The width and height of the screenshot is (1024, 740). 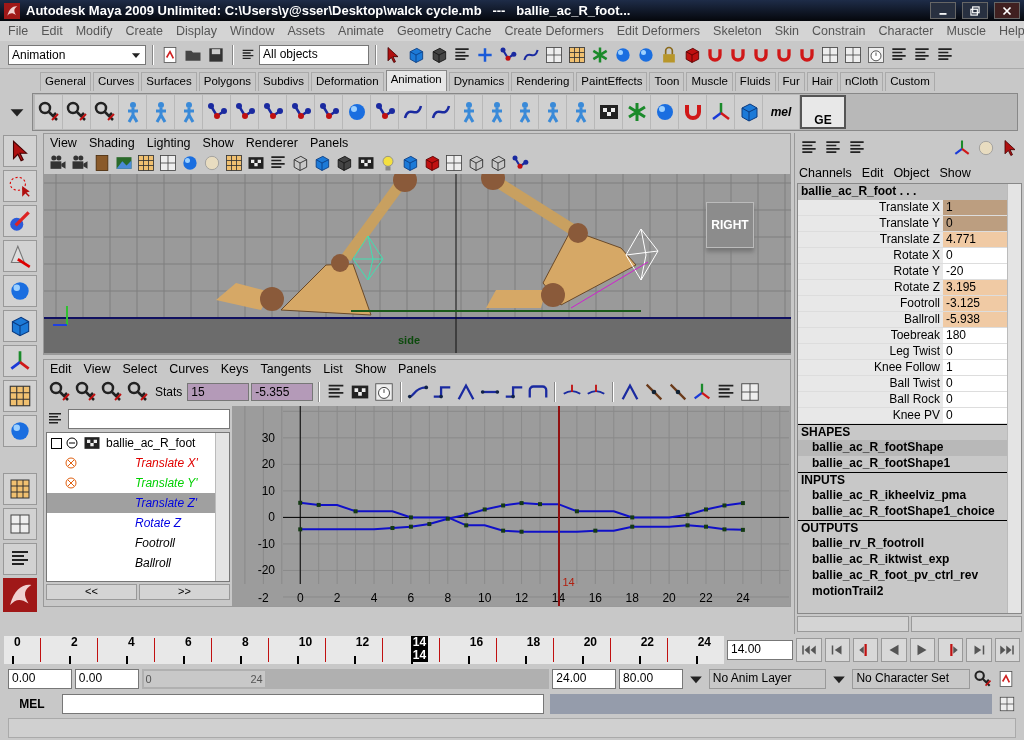 What do you see at coordinates (444, 31) in the screenshot?
I see `menu-item: Geometry Cache` at bounding box center [444, 31].